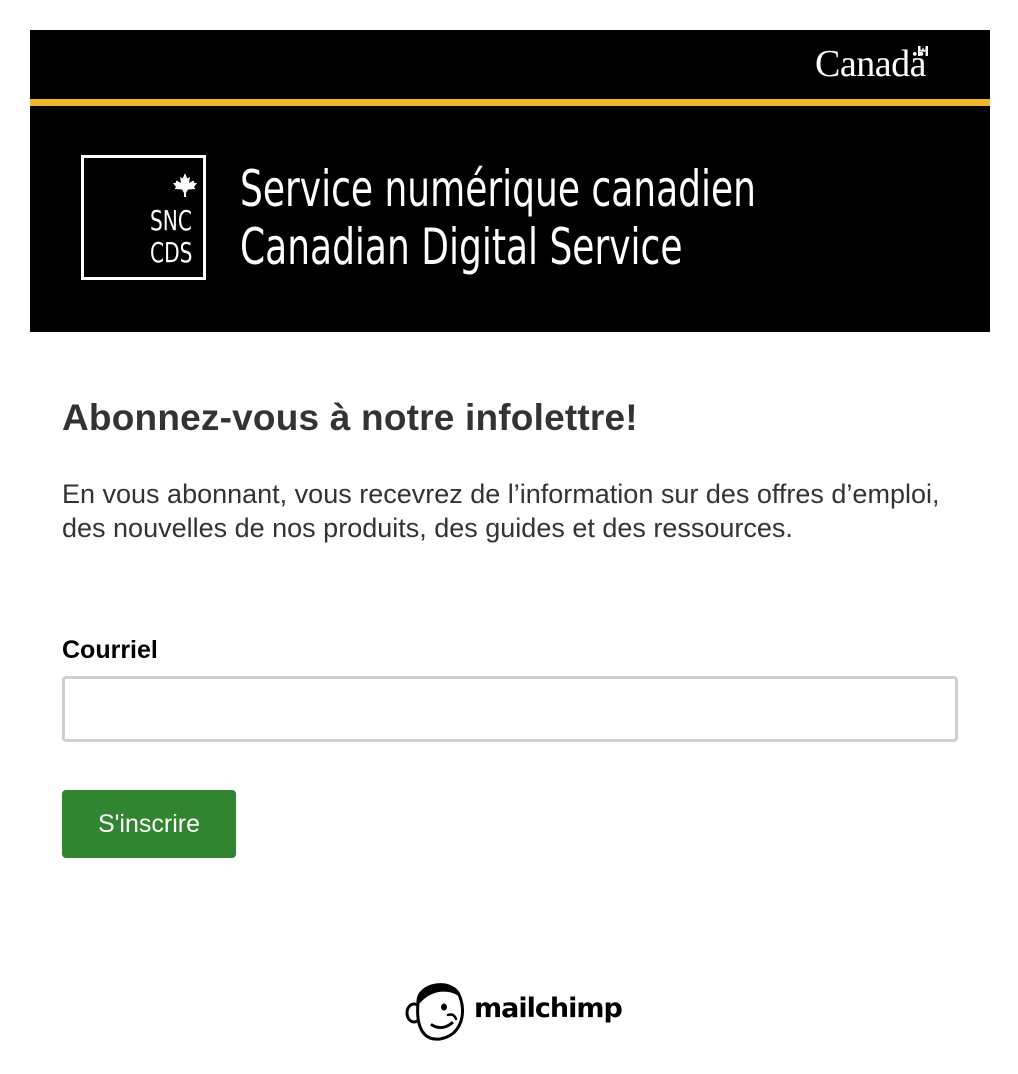 This screenshot has width=1018, height=1074. What do you see at coordinates (143, 217) in the screenshot?
I see `cds-logo: SNC CDS` at bounding box center [143, 217].